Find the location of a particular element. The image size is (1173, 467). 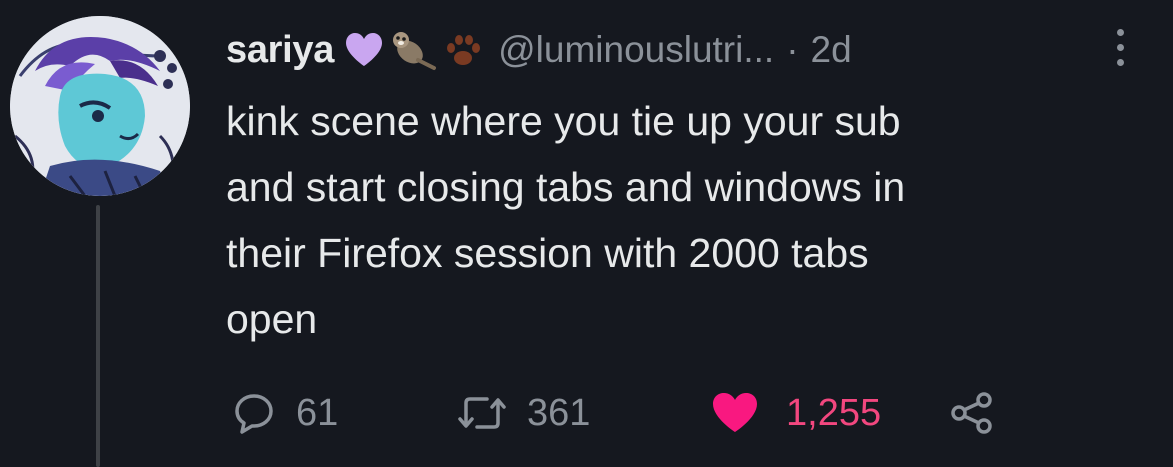

retweet-count: 361 is located at coordinates (559, 412).